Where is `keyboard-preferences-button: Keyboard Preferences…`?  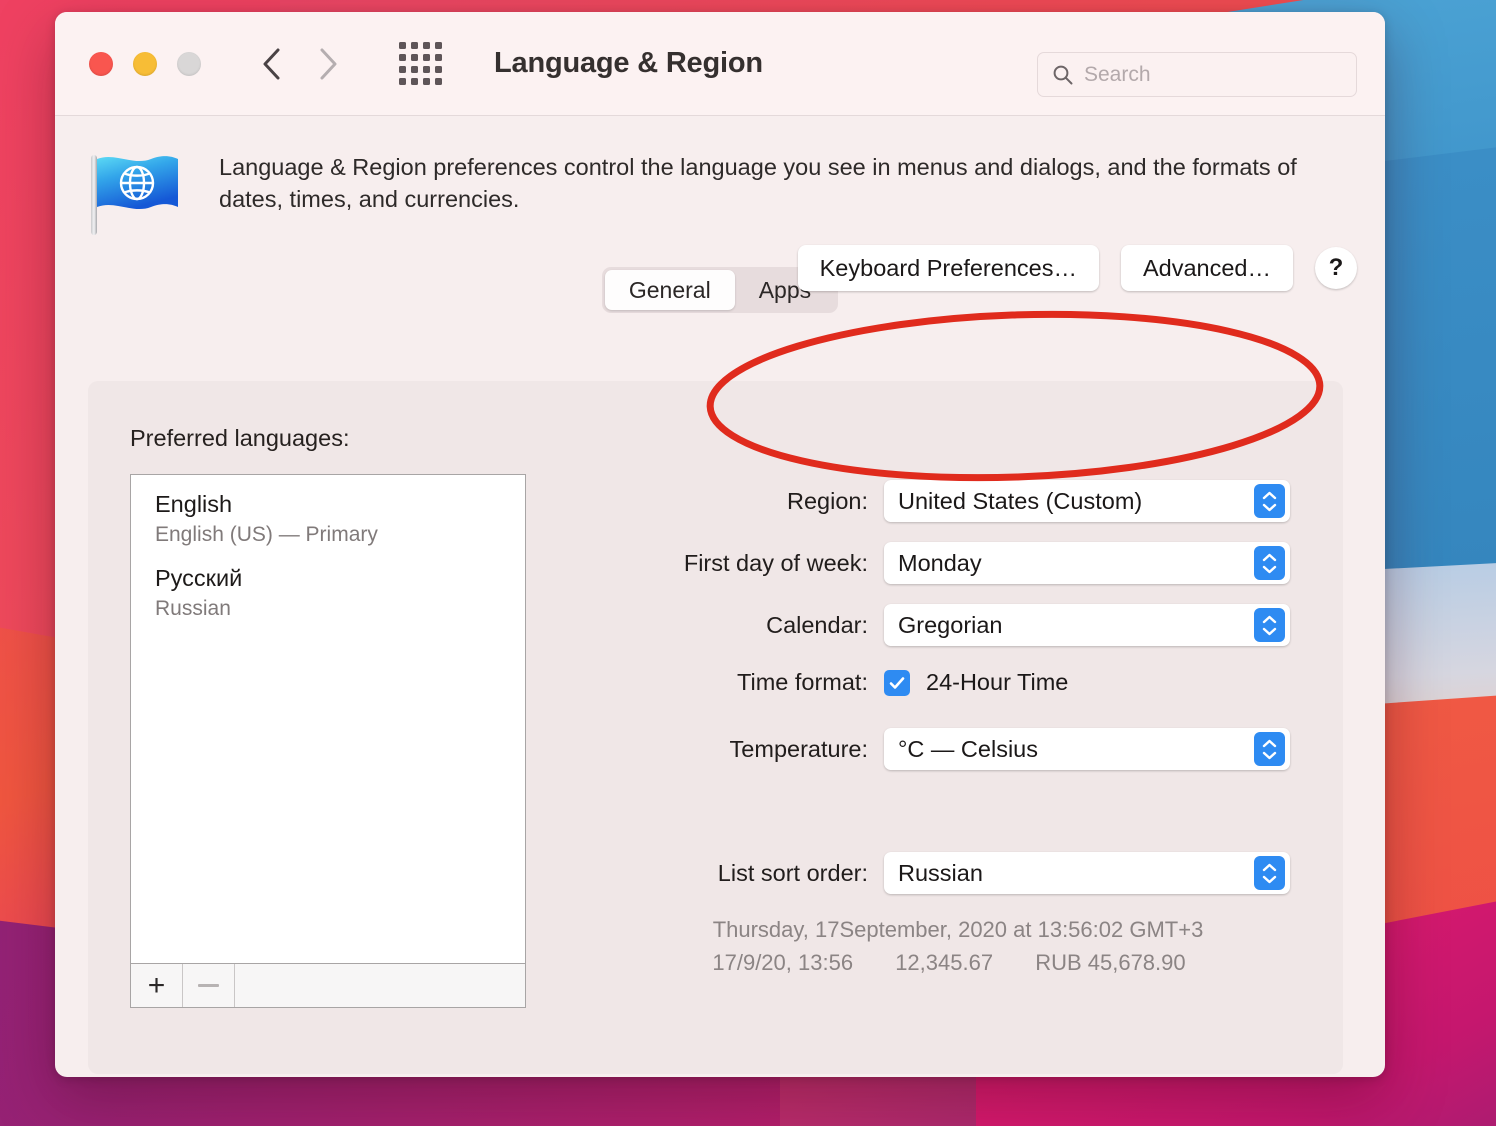 keyboard-preferences-button: Keyboard Preferences… is located at coordinates (948, 268).